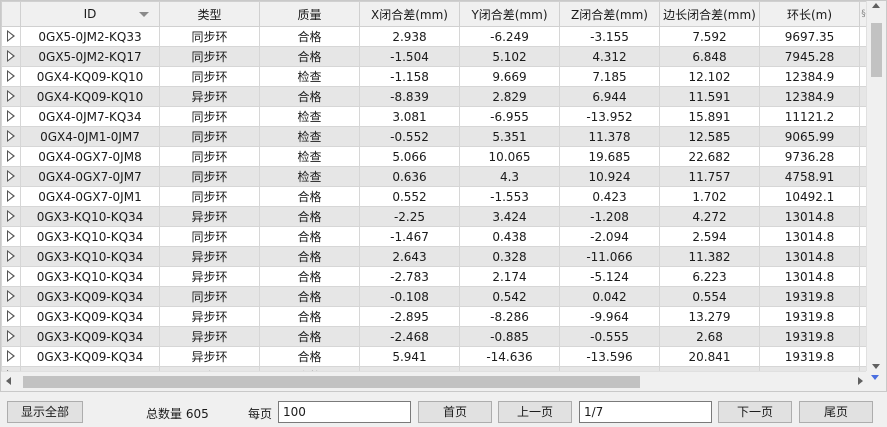 The image size is (887, 427). Describe the element at coordinates (509, 76) in the screenshot. I see `cell-y-closure: 9.669` at that location.